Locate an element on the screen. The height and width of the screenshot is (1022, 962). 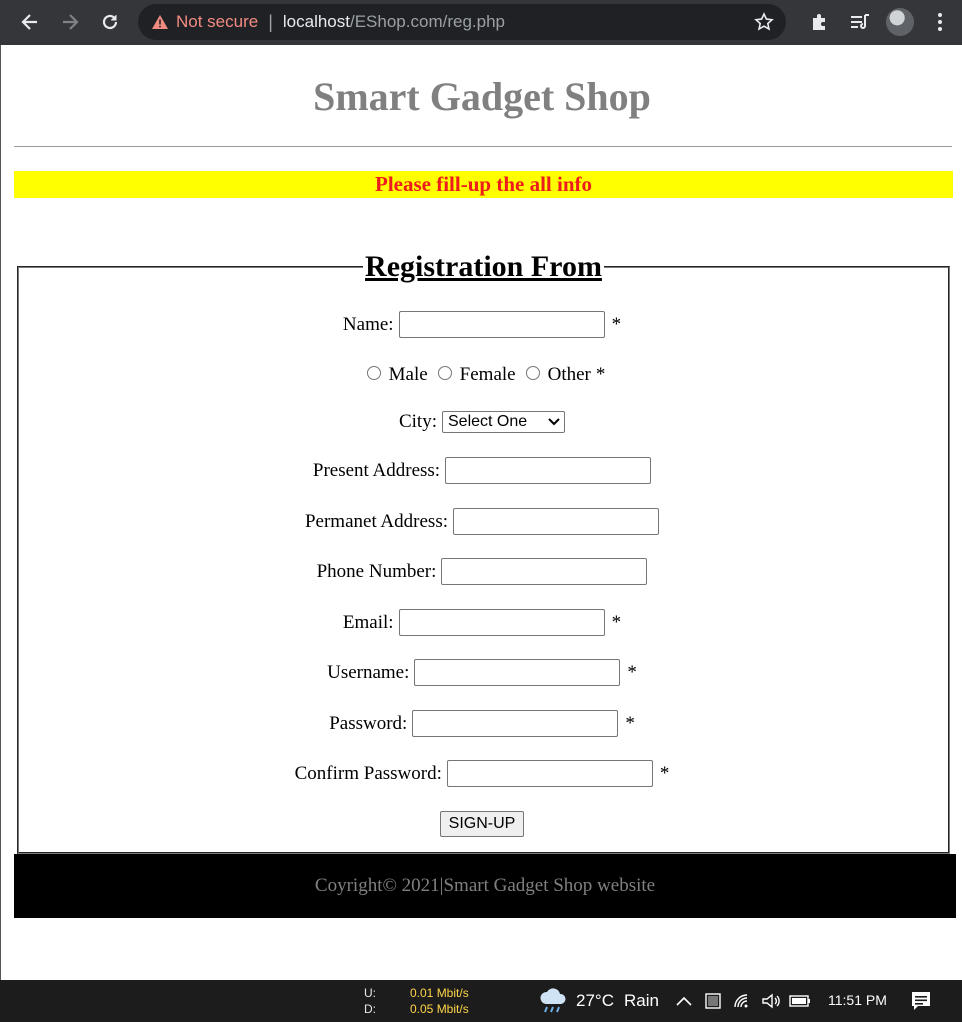
reload-icon is located at coordinates (110, 22).